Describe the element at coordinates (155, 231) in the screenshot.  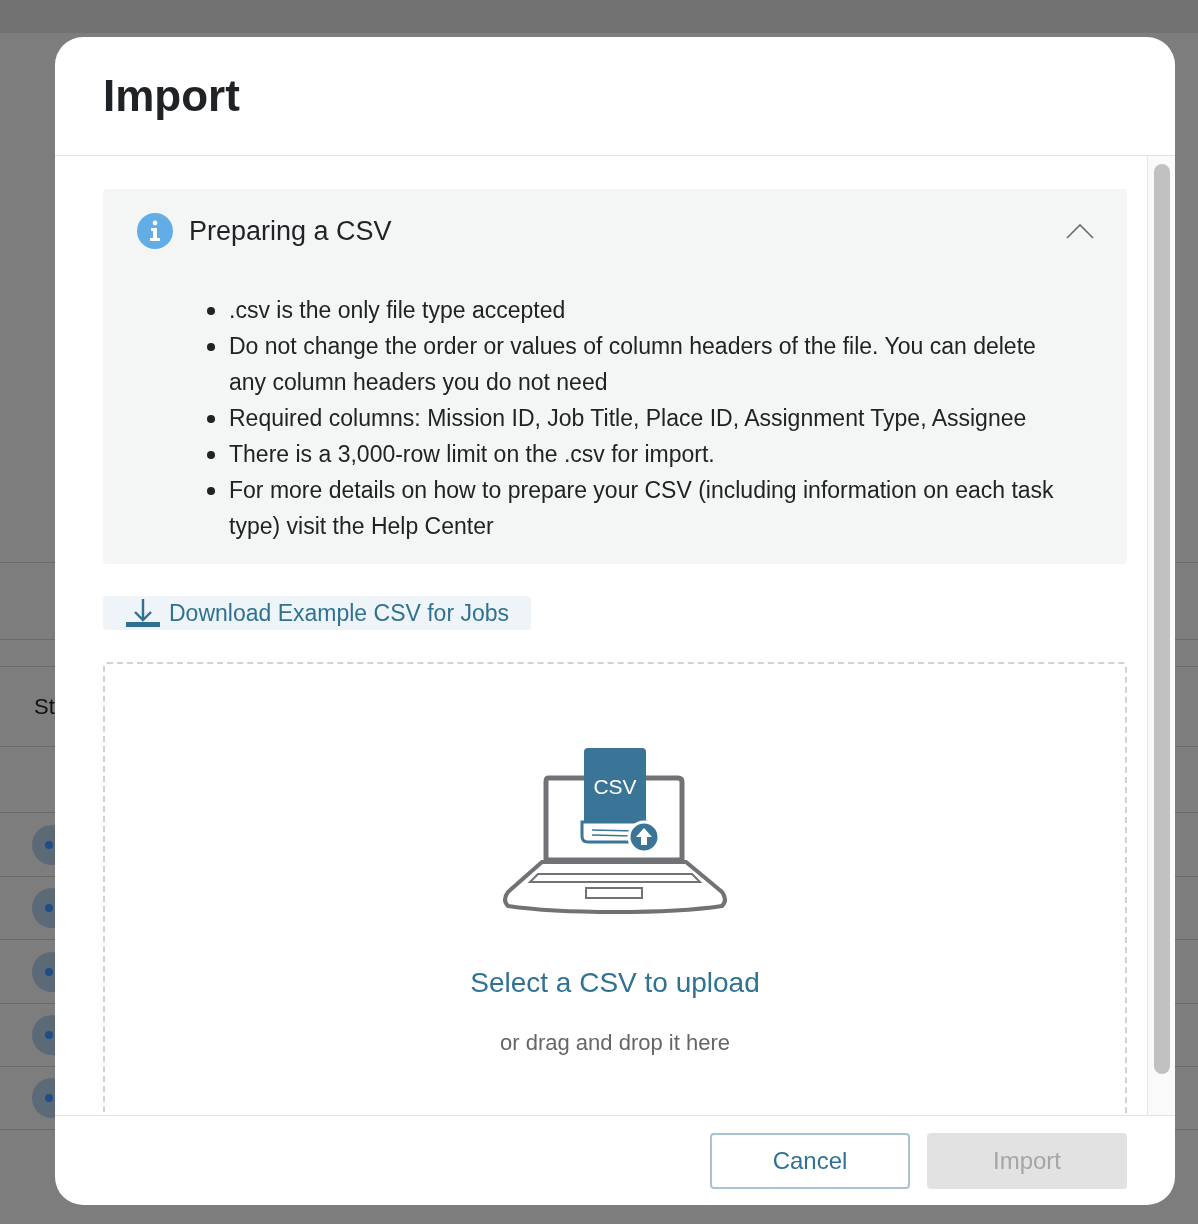
I see `info-icon` at that location.